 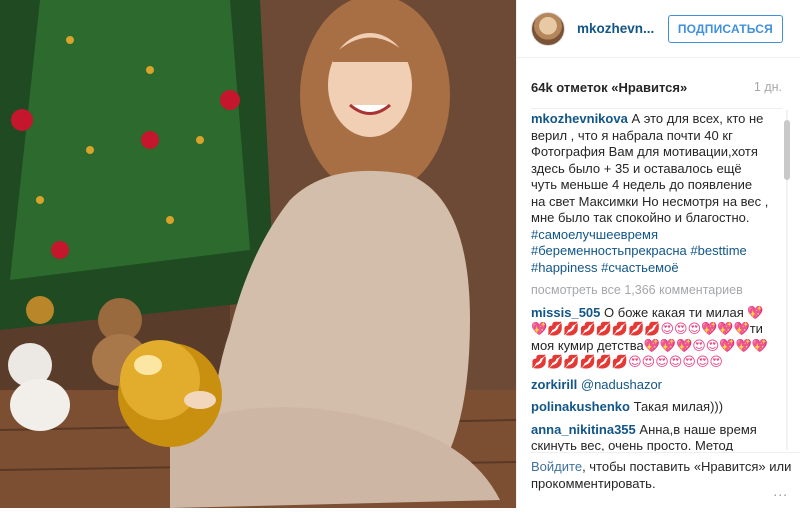 I want to click on hashtag: #счастьемоё, so click(x=639, y=267).